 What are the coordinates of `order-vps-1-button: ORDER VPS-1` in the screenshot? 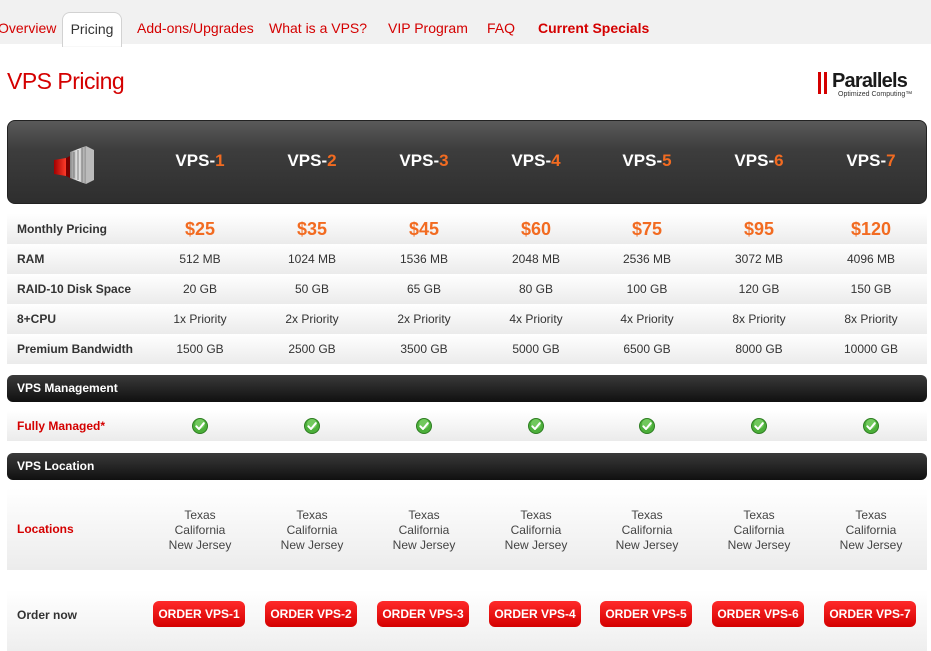 It's located at (199, 614).